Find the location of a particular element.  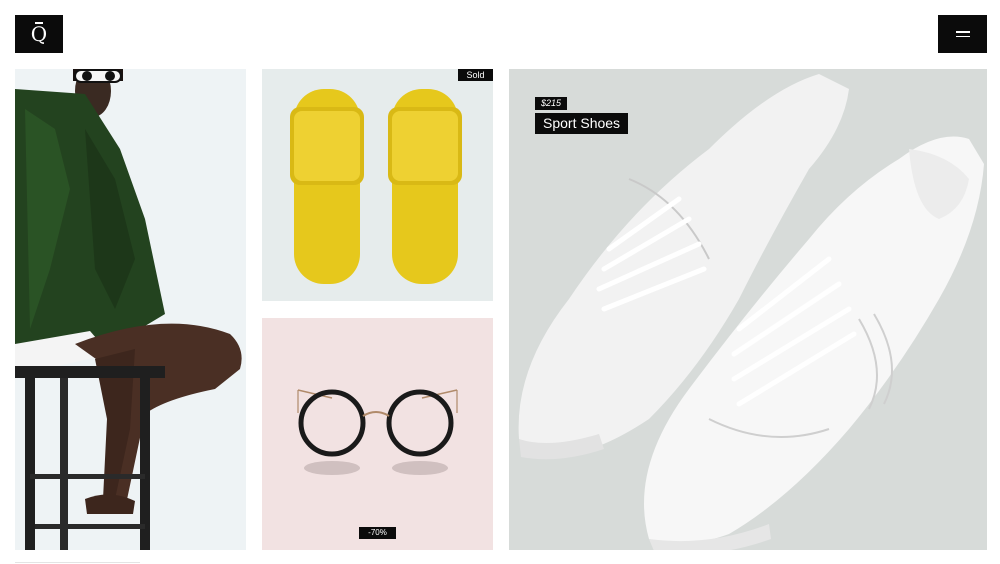

product-tile-glasses: -70% is located at coordinates (377, 434).